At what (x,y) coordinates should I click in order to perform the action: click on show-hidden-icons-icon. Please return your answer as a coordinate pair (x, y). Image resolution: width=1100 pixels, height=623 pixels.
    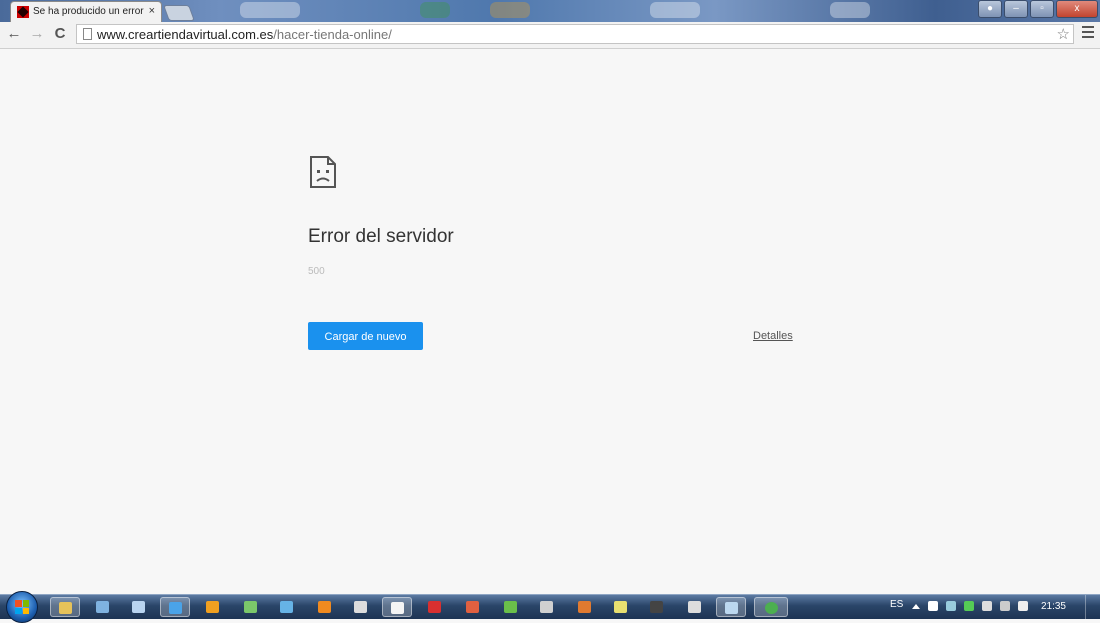
    Looking at the image, I should click on (916, 606).